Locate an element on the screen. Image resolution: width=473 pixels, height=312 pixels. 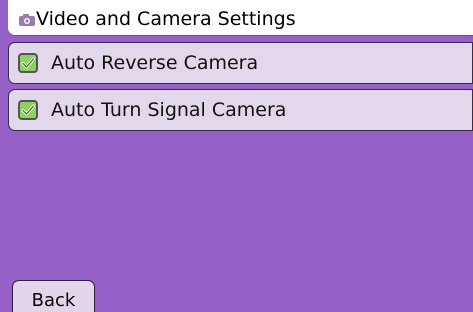
setting-auto-reverse-camera: Auto Reverse Camera is located at coordinates (240, 63).